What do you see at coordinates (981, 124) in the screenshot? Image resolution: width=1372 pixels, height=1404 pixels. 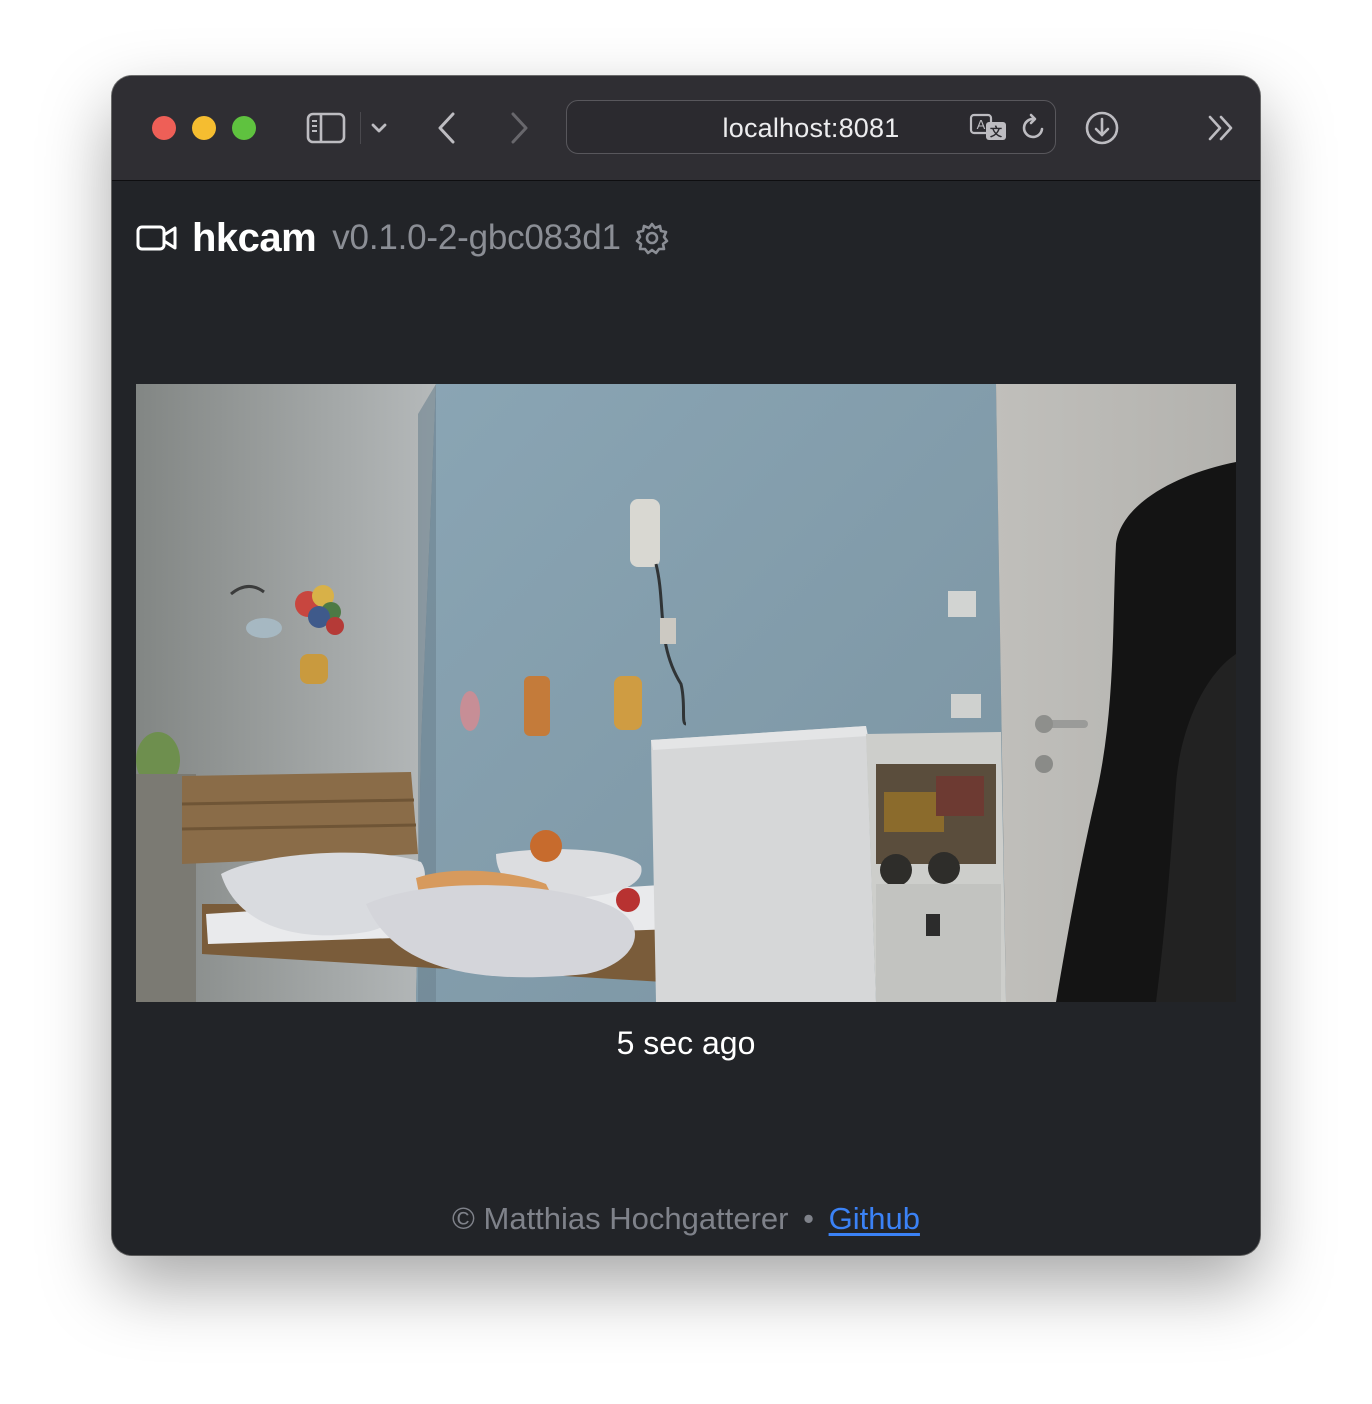 I see `svg-text: A` at bounding box center [981, 124].